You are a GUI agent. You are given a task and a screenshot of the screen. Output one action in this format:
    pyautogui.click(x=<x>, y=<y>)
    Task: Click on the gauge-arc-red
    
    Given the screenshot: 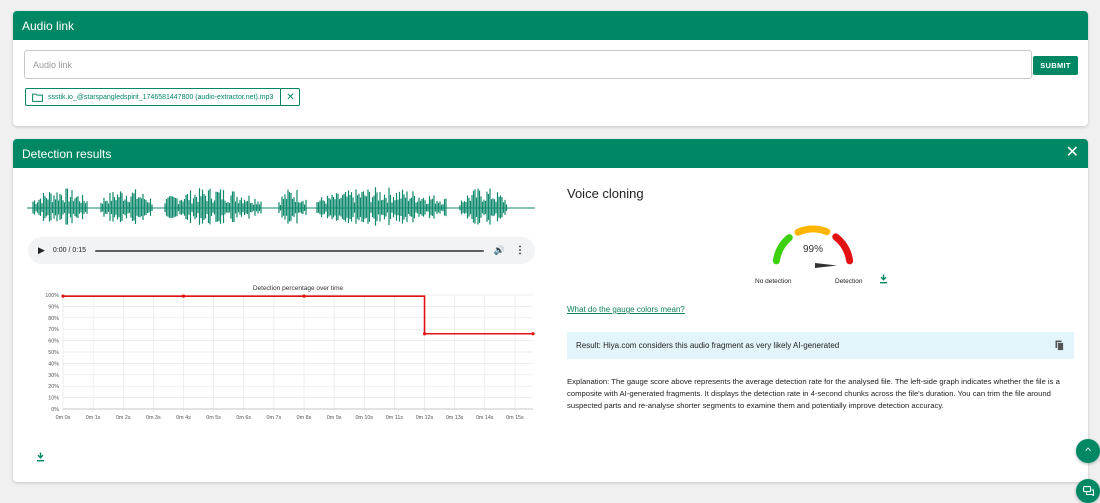 What is the action you would take?
    pyautogui.click(x=843, y=249)
    